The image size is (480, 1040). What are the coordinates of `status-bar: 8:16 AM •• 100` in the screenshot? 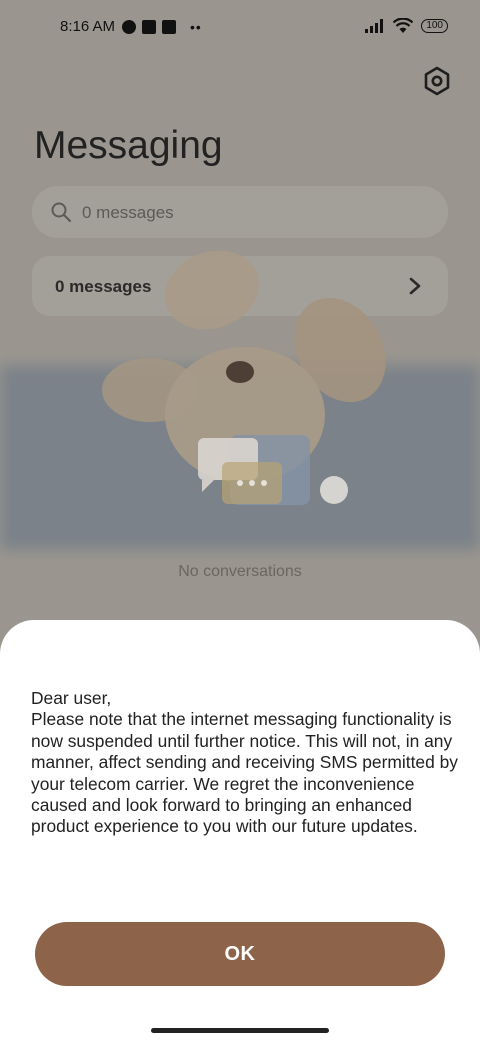 It's located at (240, 28).